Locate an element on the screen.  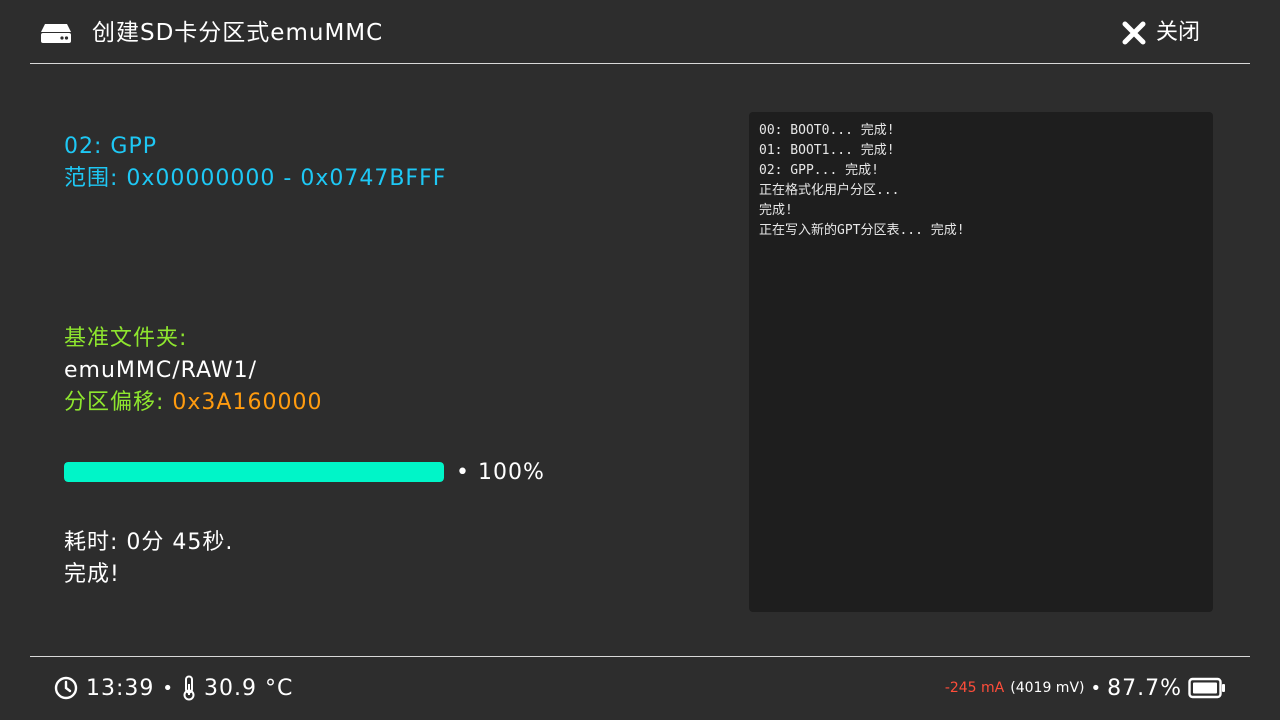
x-icon is located at coordinates (1134, 33).